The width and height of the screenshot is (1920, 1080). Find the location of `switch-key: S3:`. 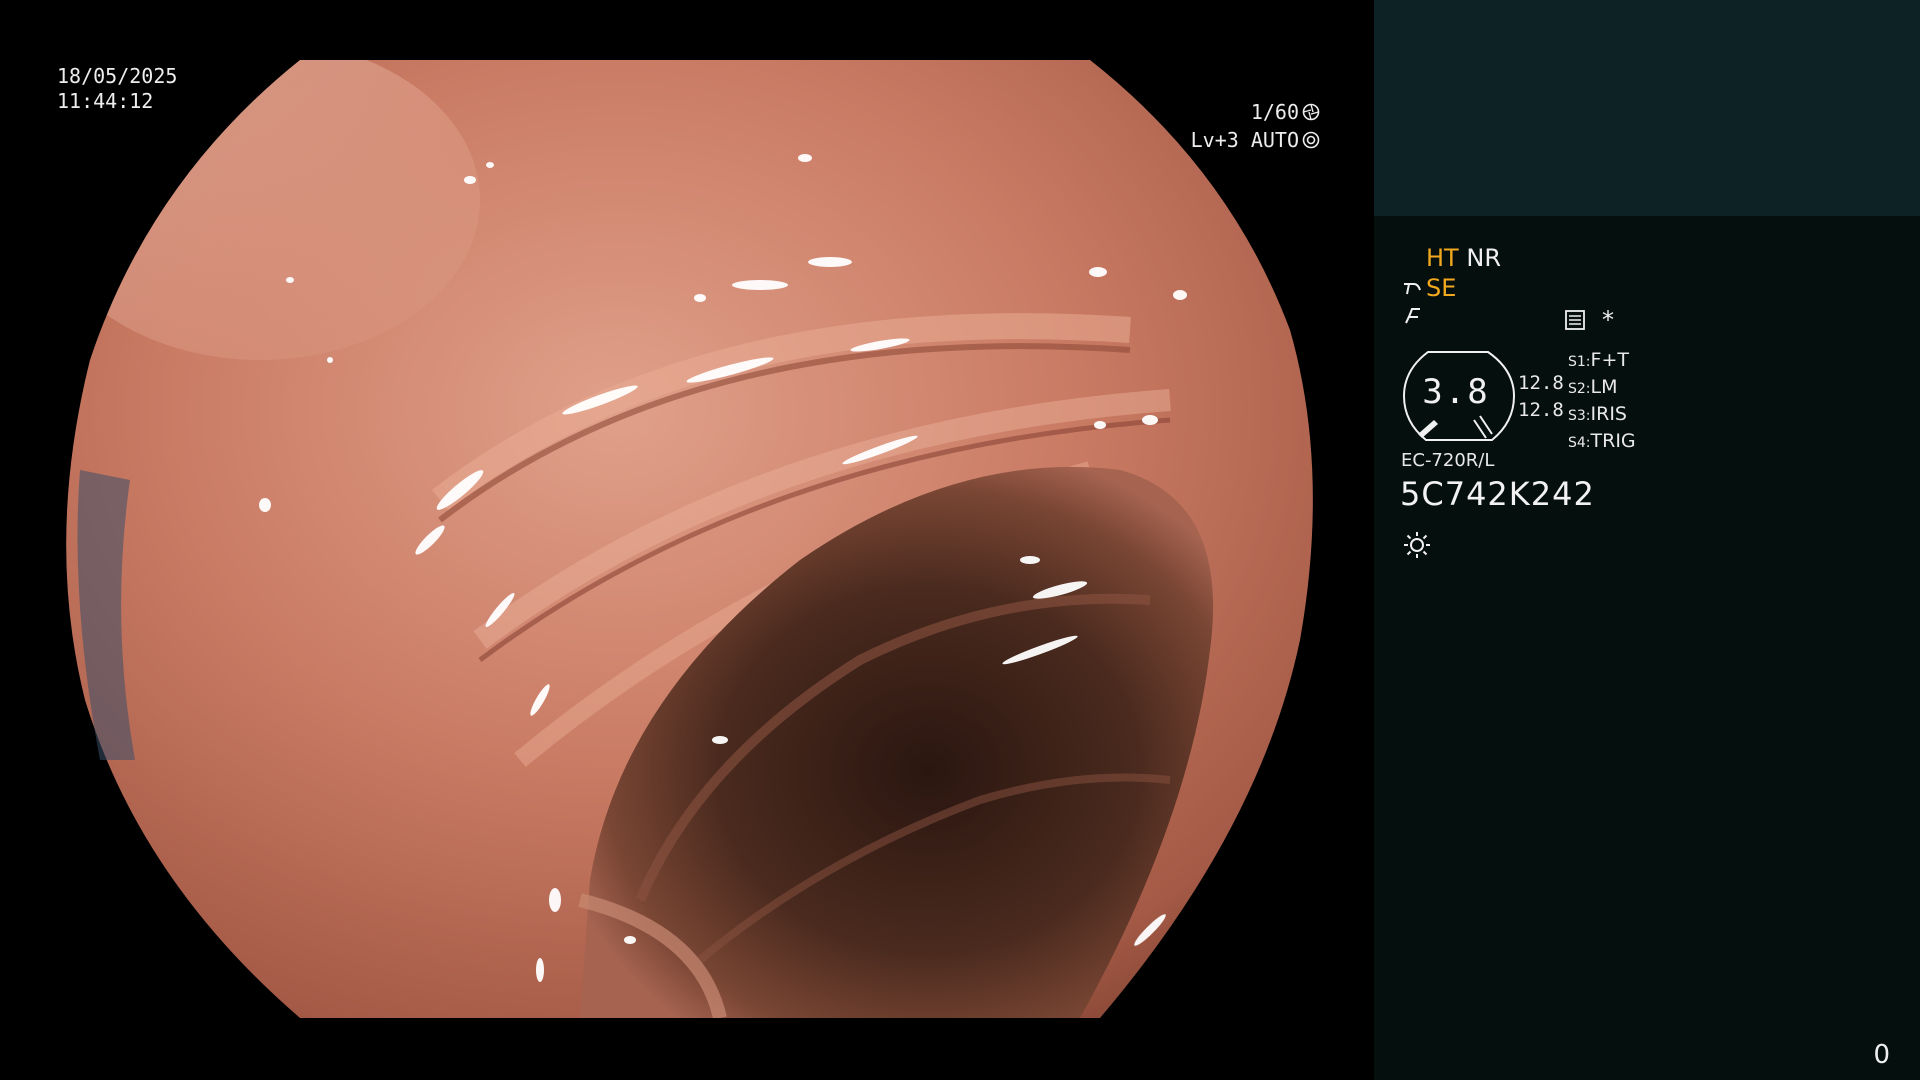

switch-key: S3: is located at coordinates (1579, 416).